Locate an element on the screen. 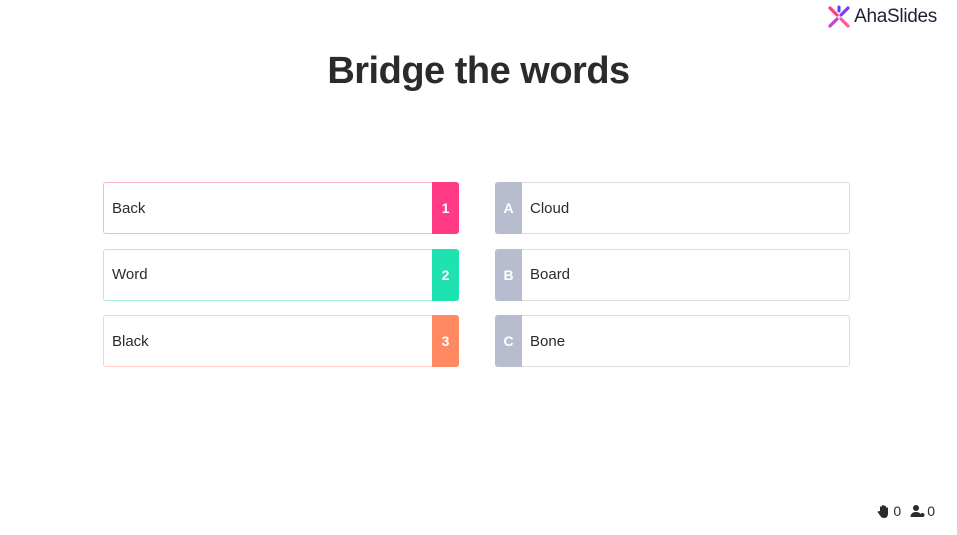  left-item-3: Black 3 is located at coordinates (281, 341).